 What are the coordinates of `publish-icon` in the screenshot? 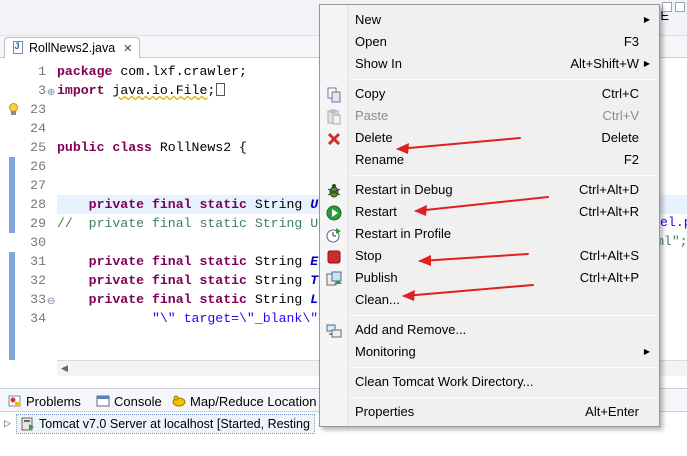 It's located at (334, 279).